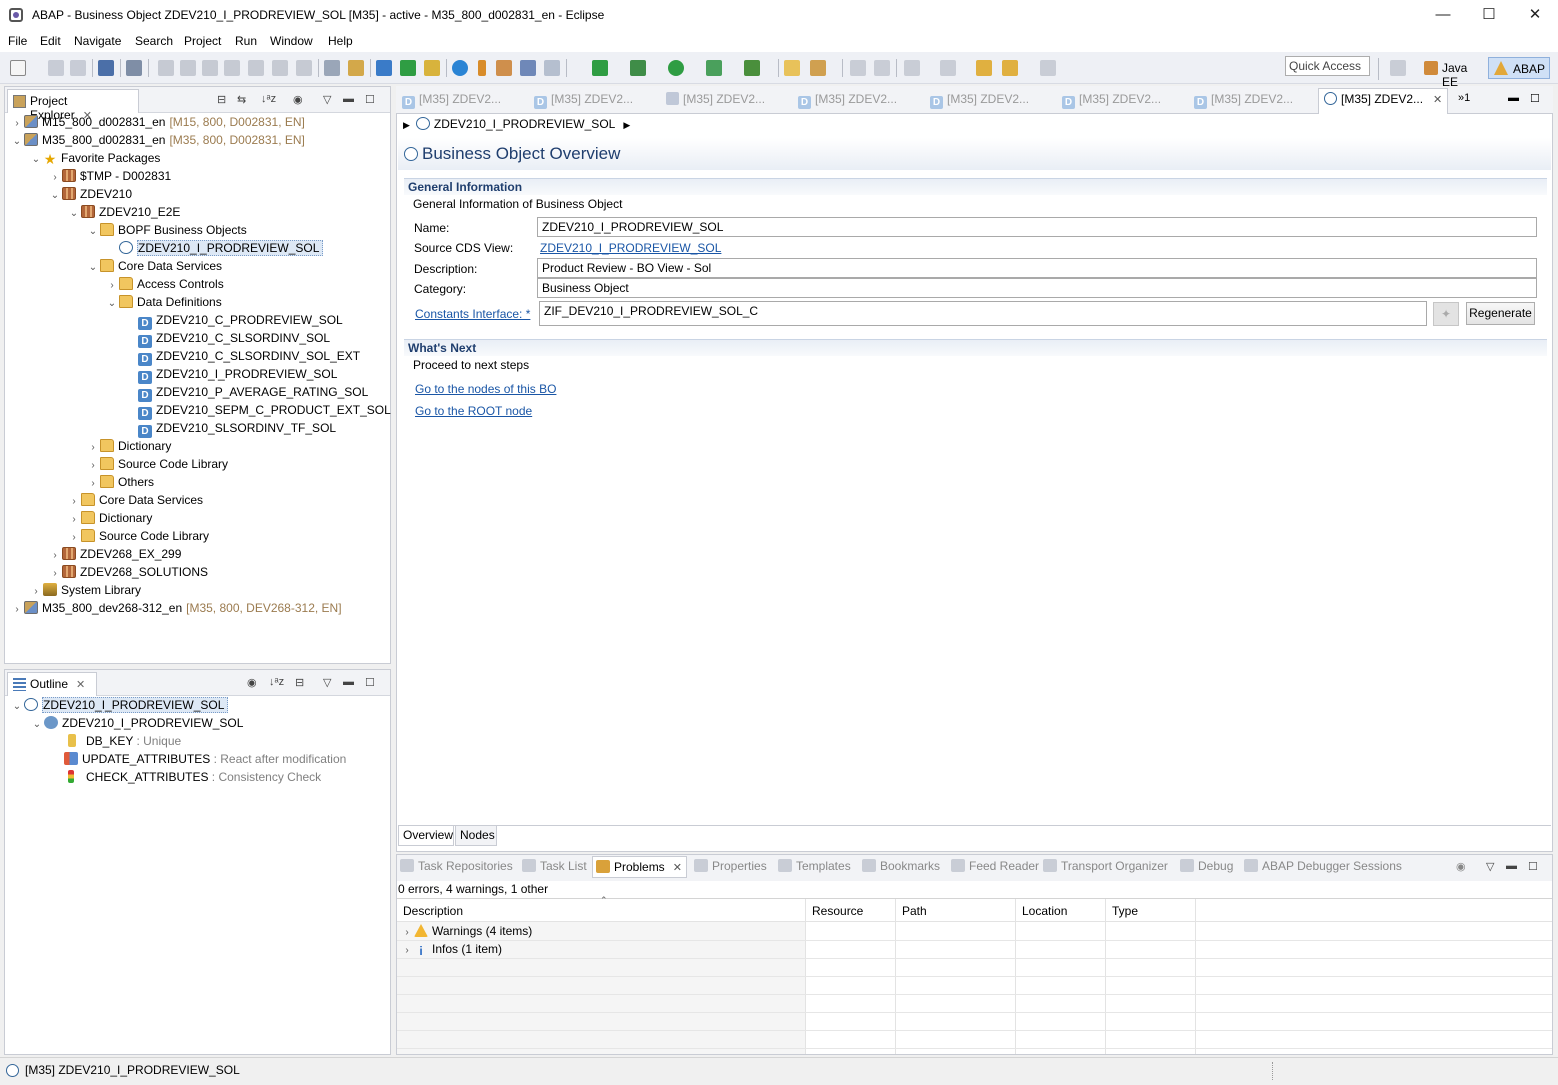 The width and height of the screenshot is (1558, 1085). I want to click on menu-file: File, so click(17, 41).